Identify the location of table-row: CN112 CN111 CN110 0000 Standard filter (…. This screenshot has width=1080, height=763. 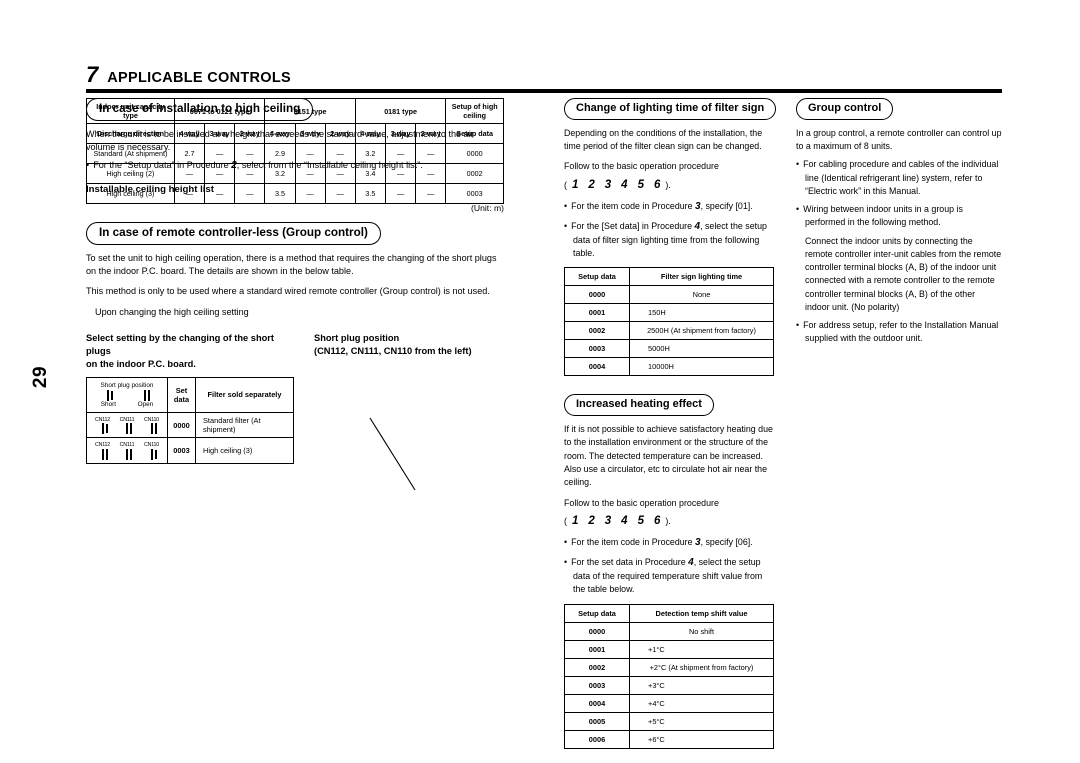
(190, 425).